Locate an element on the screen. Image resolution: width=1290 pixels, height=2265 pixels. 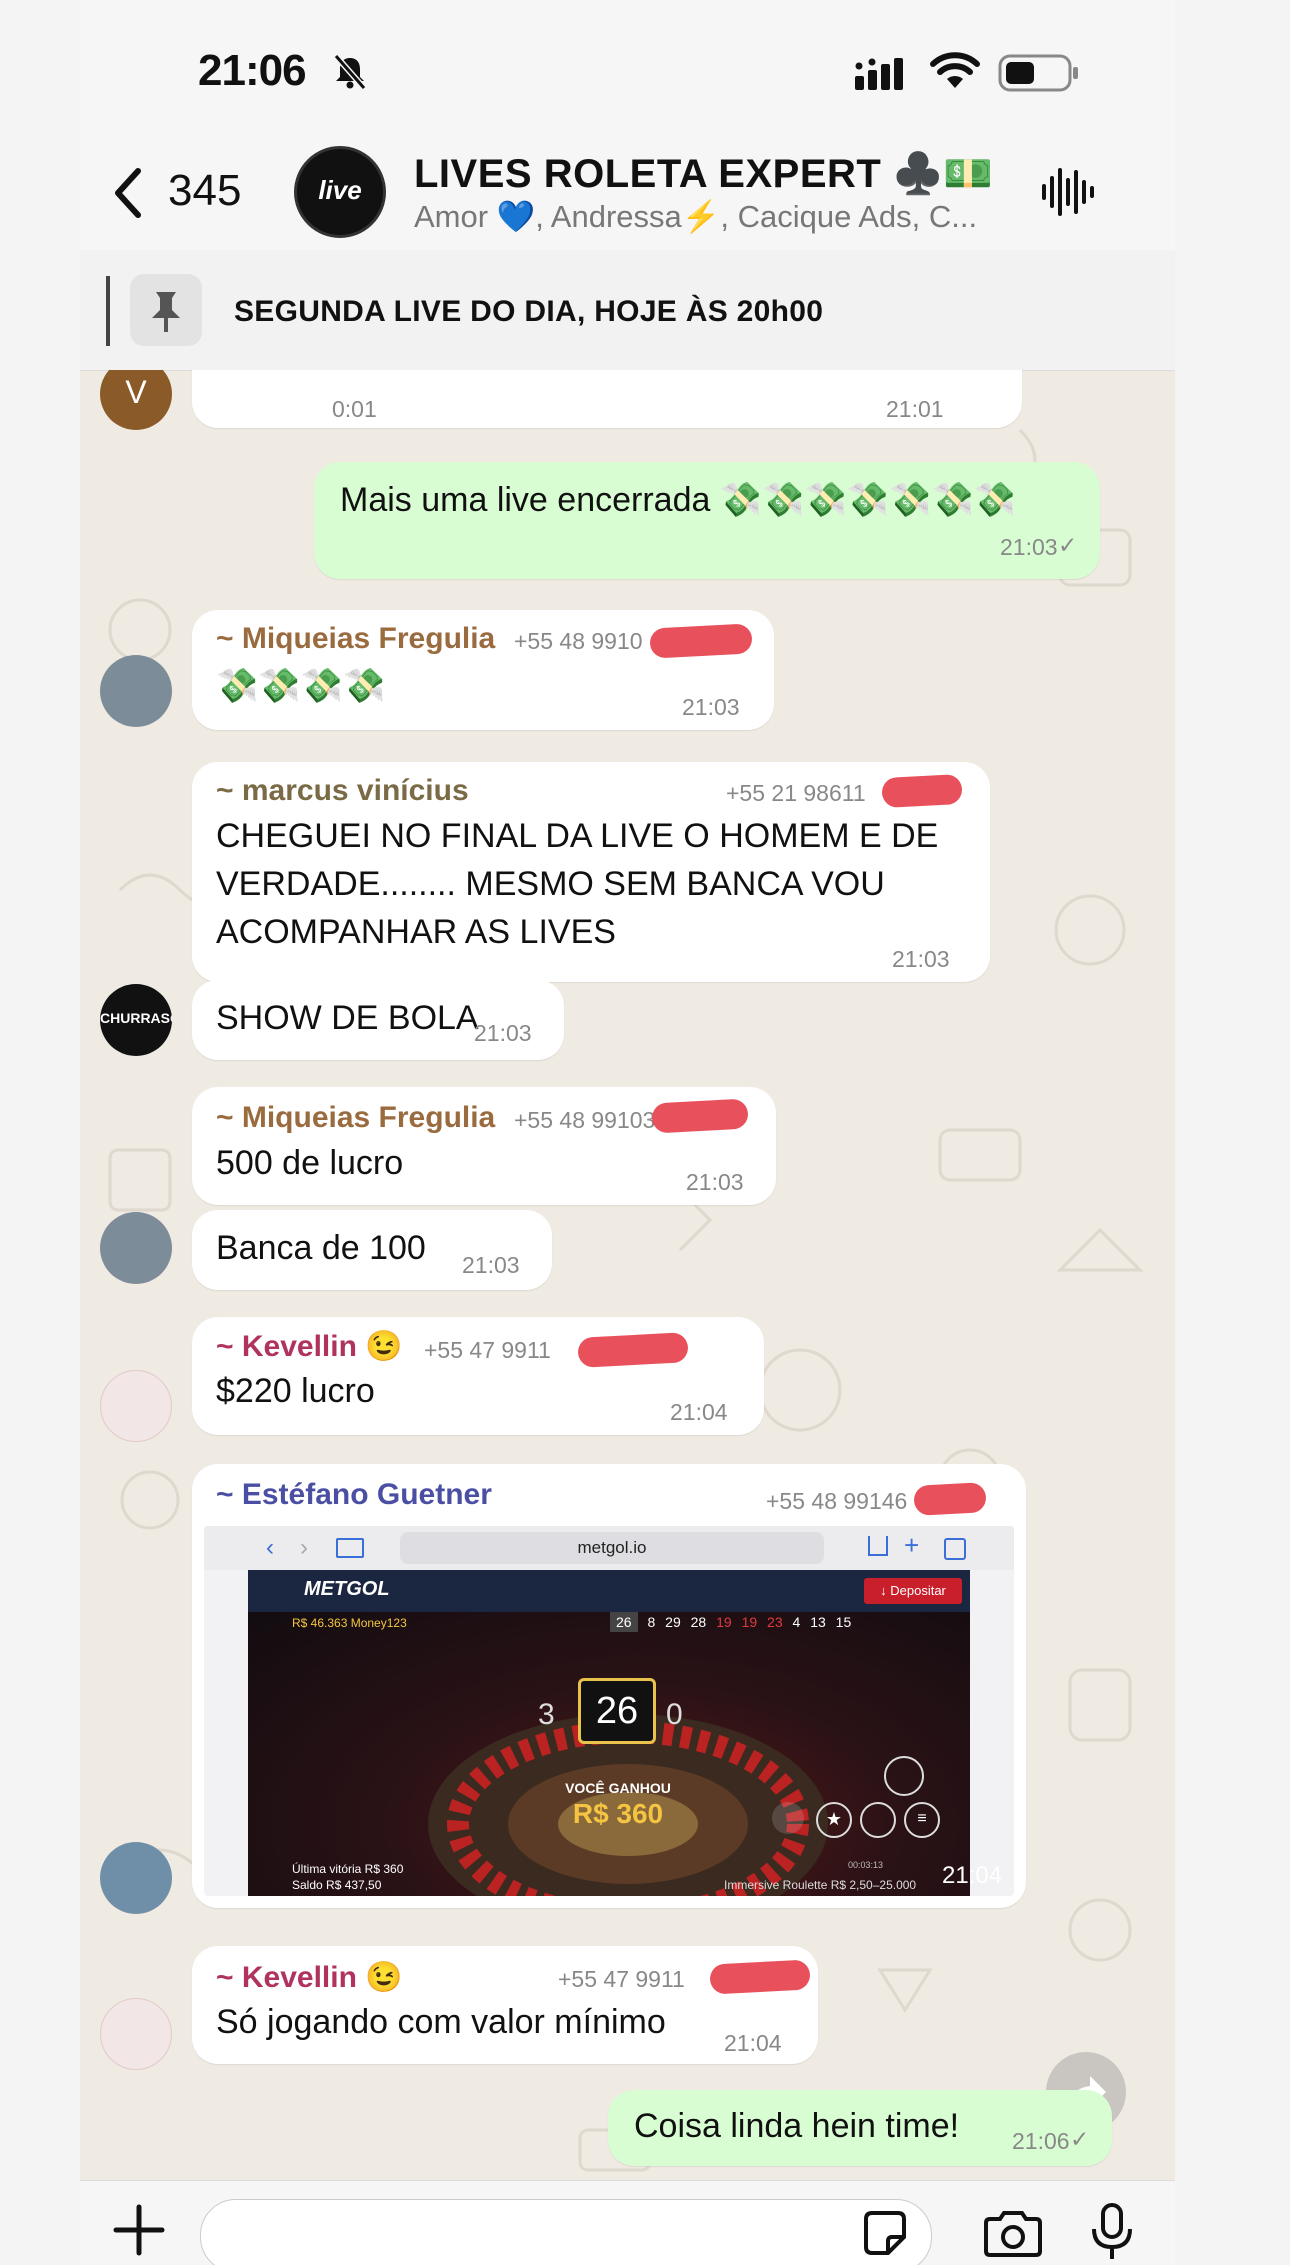
recent-number: 19 is located at coordinates (724, 1622).